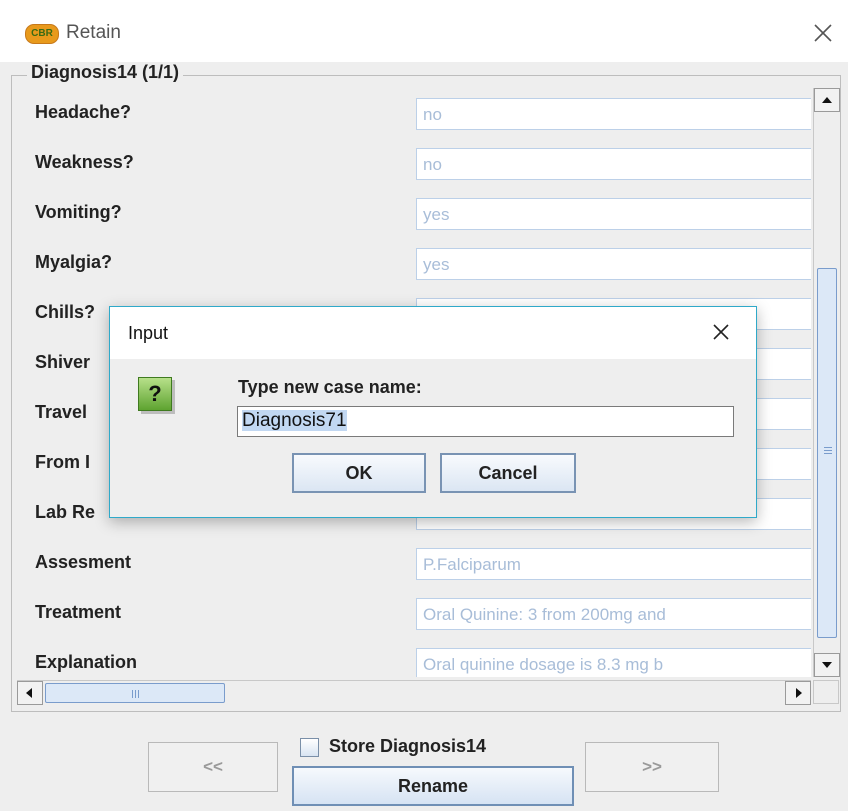 The image size is (848, 811). Describe the element at coordinates (83, 562) in the screenshot. I see `attribute-label: Assesment` at that location.